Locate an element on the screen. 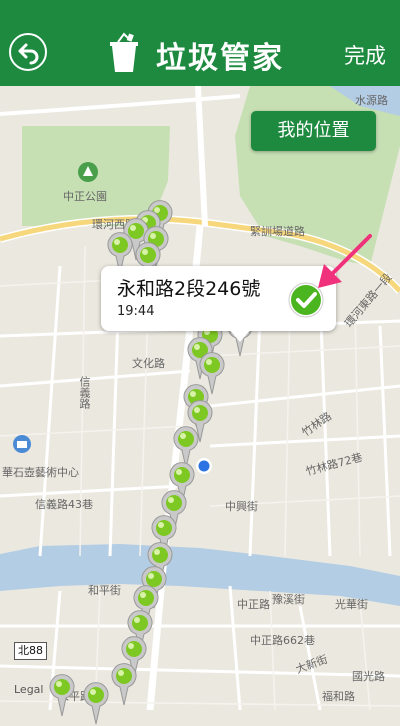 The width and height of the screenshot is (400, 726). back-button is located at coordinates (28, 52).